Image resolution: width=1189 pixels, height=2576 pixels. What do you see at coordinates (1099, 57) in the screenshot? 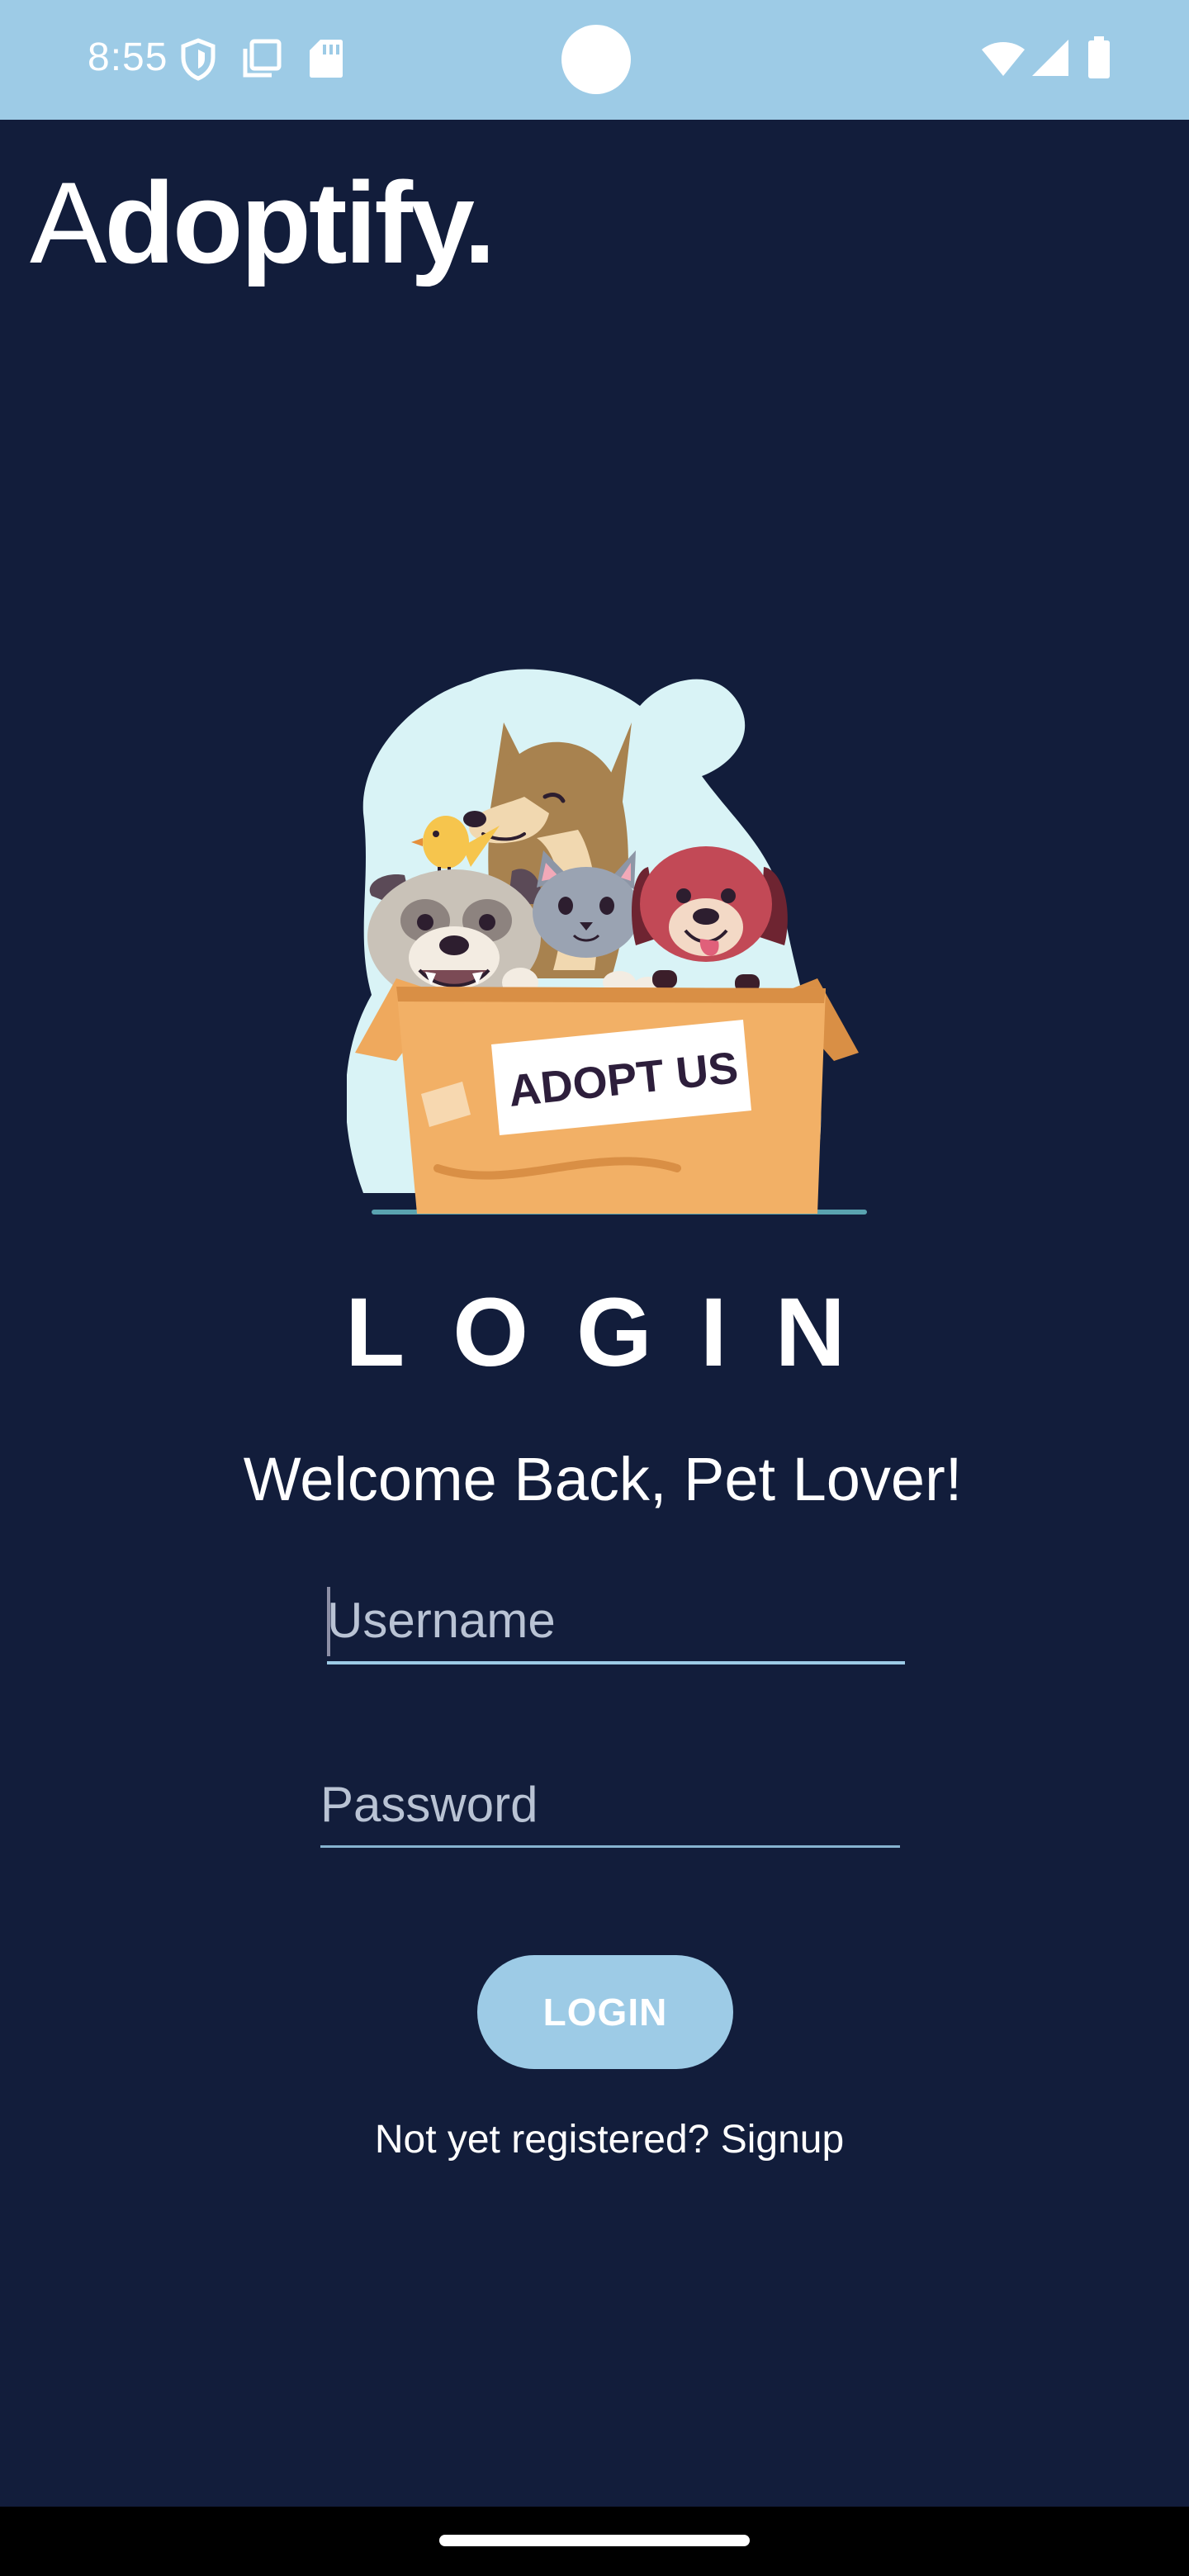
I see `battery-icon` at bounding box center [1099, 57].